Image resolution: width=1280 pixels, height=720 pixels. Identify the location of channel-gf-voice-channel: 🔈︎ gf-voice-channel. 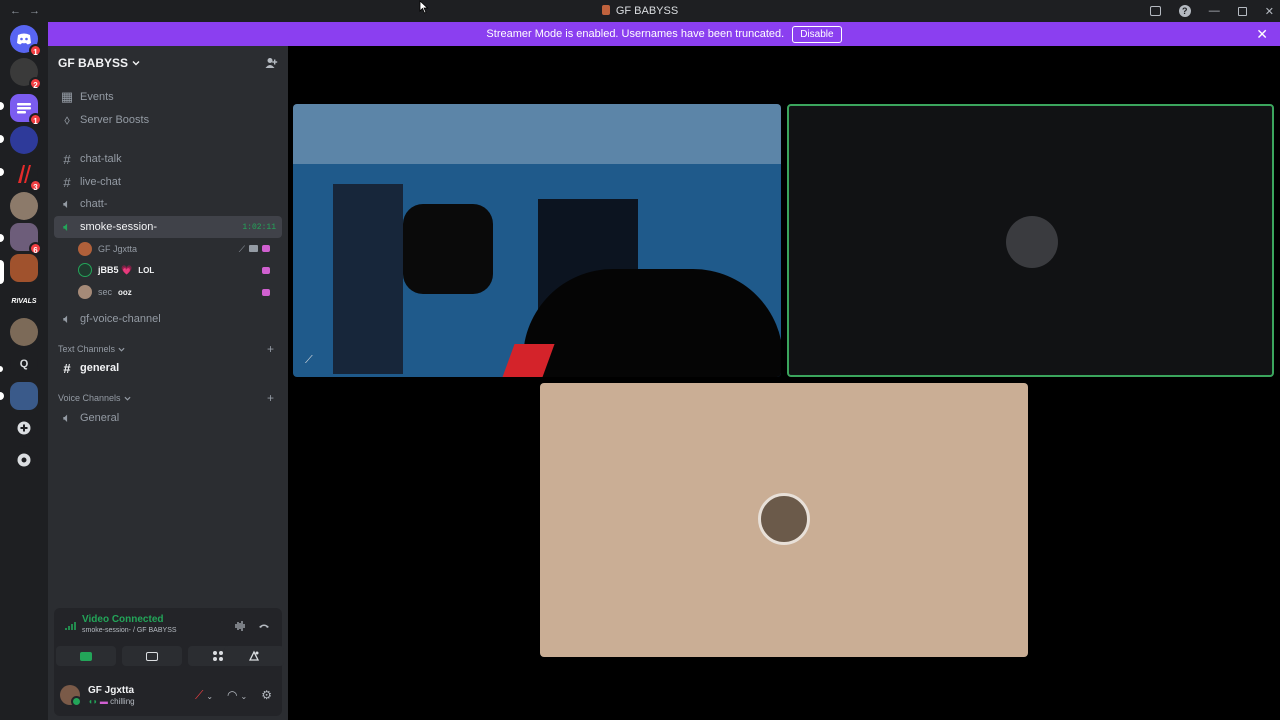
(168, 319).